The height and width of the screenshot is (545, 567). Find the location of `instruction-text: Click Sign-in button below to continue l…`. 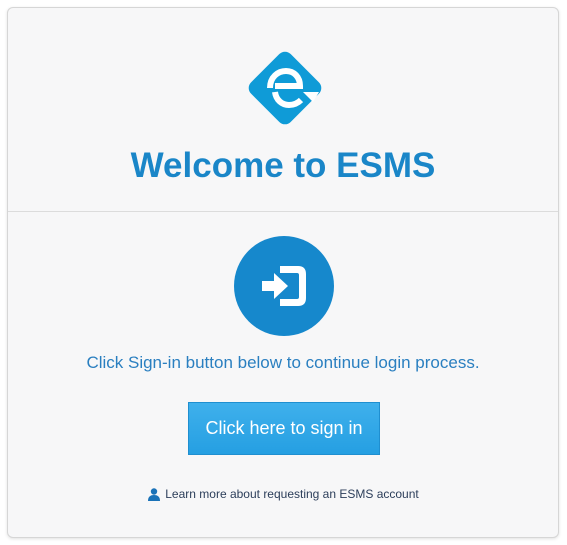

instruction-text: Click Sign-in button below to continue l… is located at coordinates (283, 362).